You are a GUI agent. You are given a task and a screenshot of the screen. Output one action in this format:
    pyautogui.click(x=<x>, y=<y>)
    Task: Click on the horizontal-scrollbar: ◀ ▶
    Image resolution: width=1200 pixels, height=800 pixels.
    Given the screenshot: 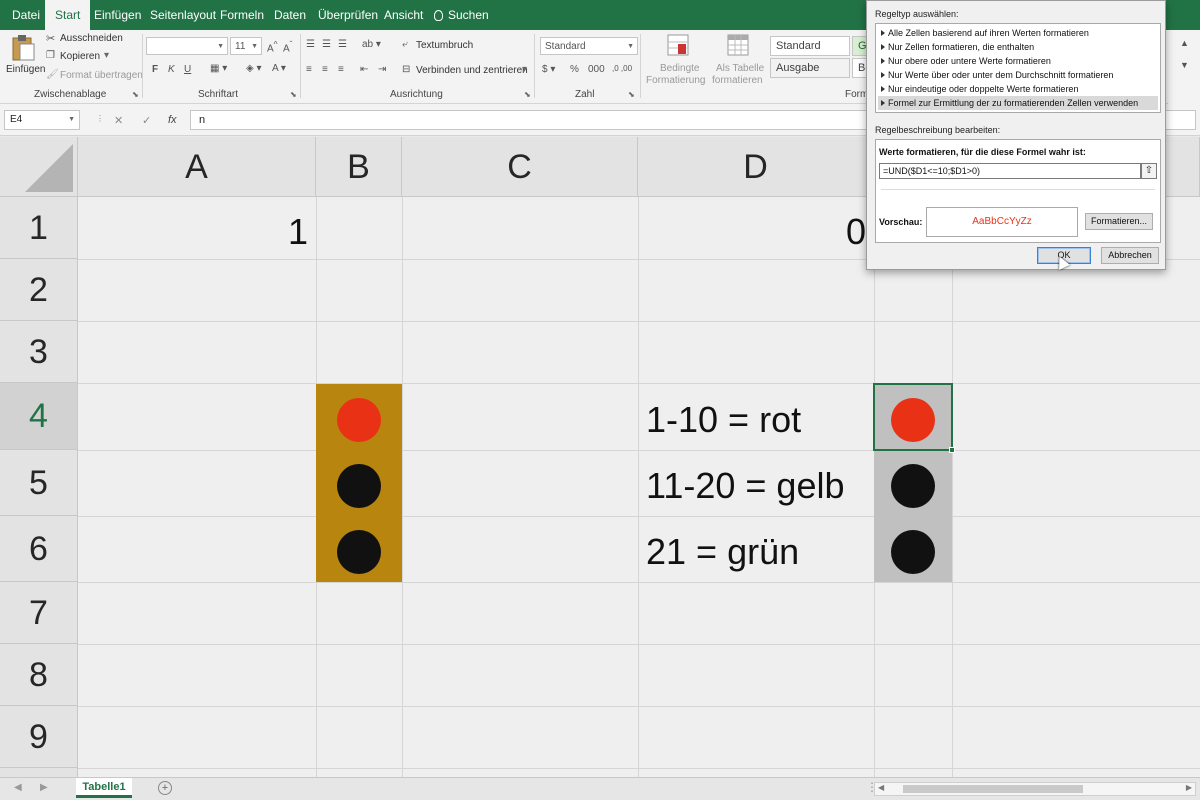 What is the action you would take?
    pyautogui.click(x=1035, y=789)
    